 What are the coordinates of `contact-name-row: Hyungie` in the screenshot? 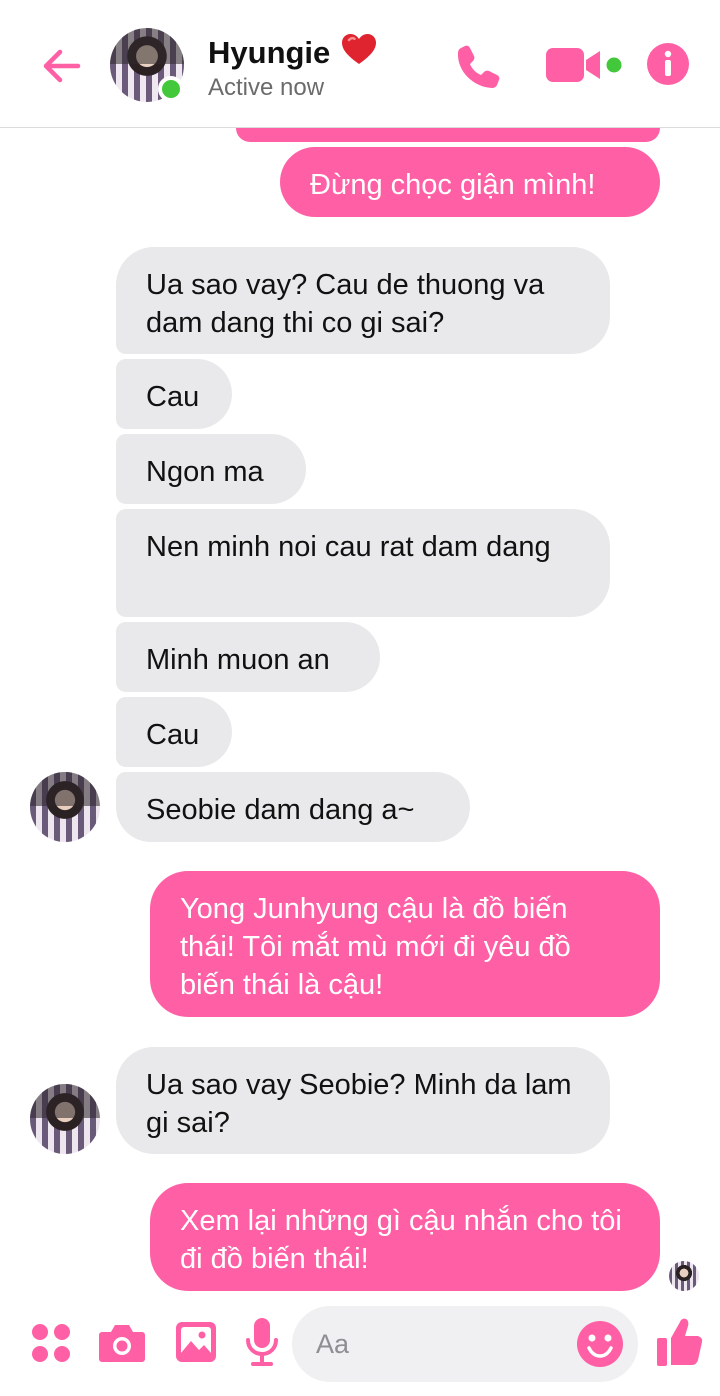 It's located at (293, 53).